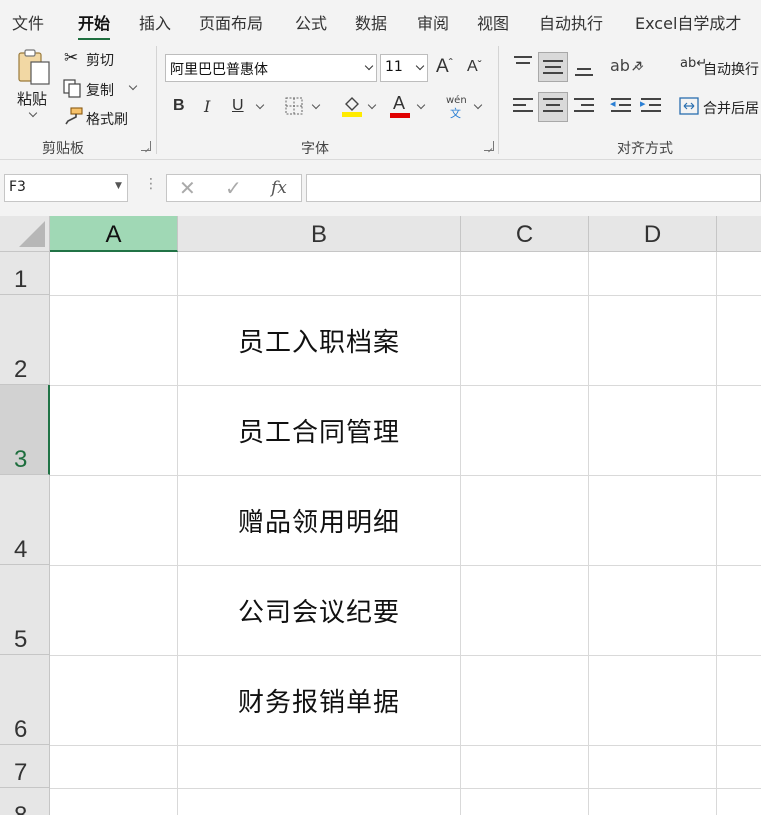 The width and height of the screenshot is (761, 815). Describe the element at coordinates (66, 188) in the screenshot. I see `name-box: F3 ▼` at that location.